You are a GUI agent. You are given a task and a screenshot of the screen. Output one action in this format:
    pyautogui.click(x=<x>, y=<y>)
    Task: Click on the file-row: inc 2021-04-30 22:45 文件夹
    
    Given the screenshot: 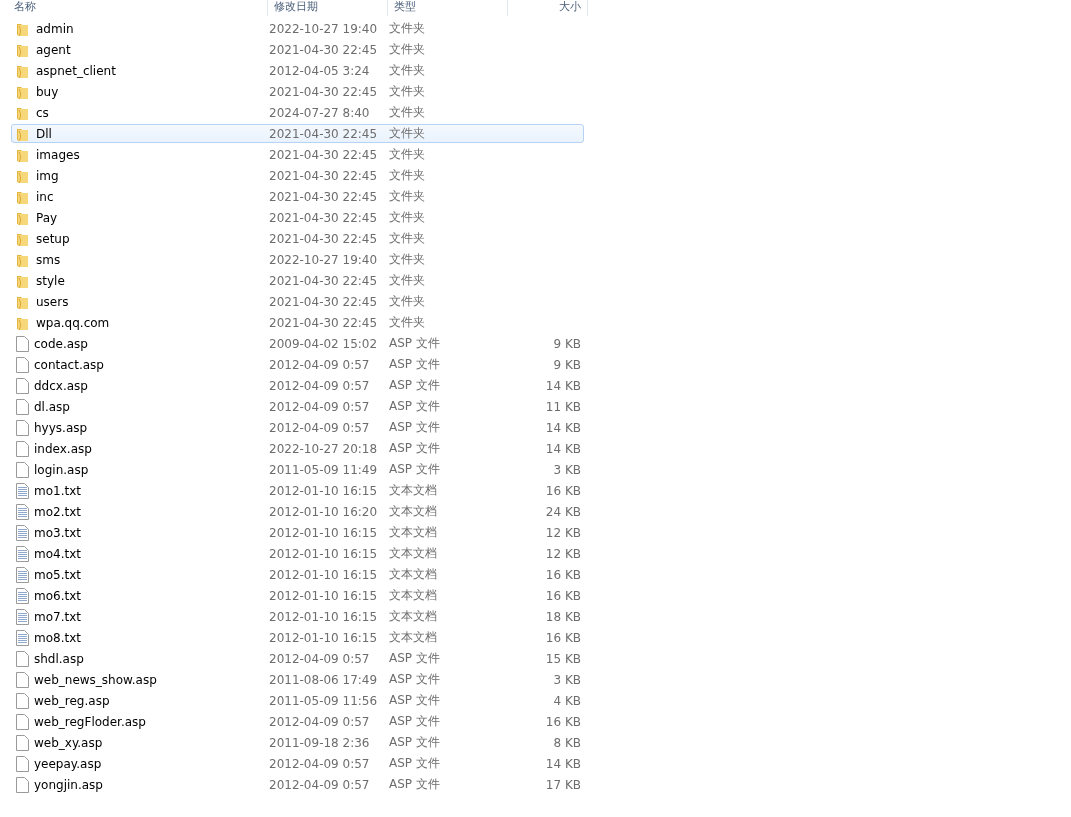 What is the action you would take?
    pyautogui.click(x=297, y=196)
    